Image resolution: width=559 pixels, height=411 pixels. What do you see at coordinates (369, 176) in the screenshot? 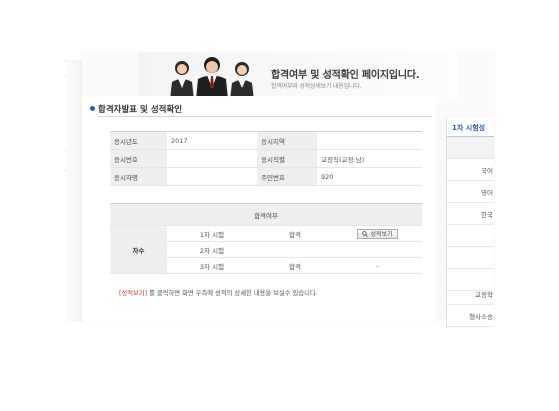
I see `id-value: 920` at bounding box center [369, 176].